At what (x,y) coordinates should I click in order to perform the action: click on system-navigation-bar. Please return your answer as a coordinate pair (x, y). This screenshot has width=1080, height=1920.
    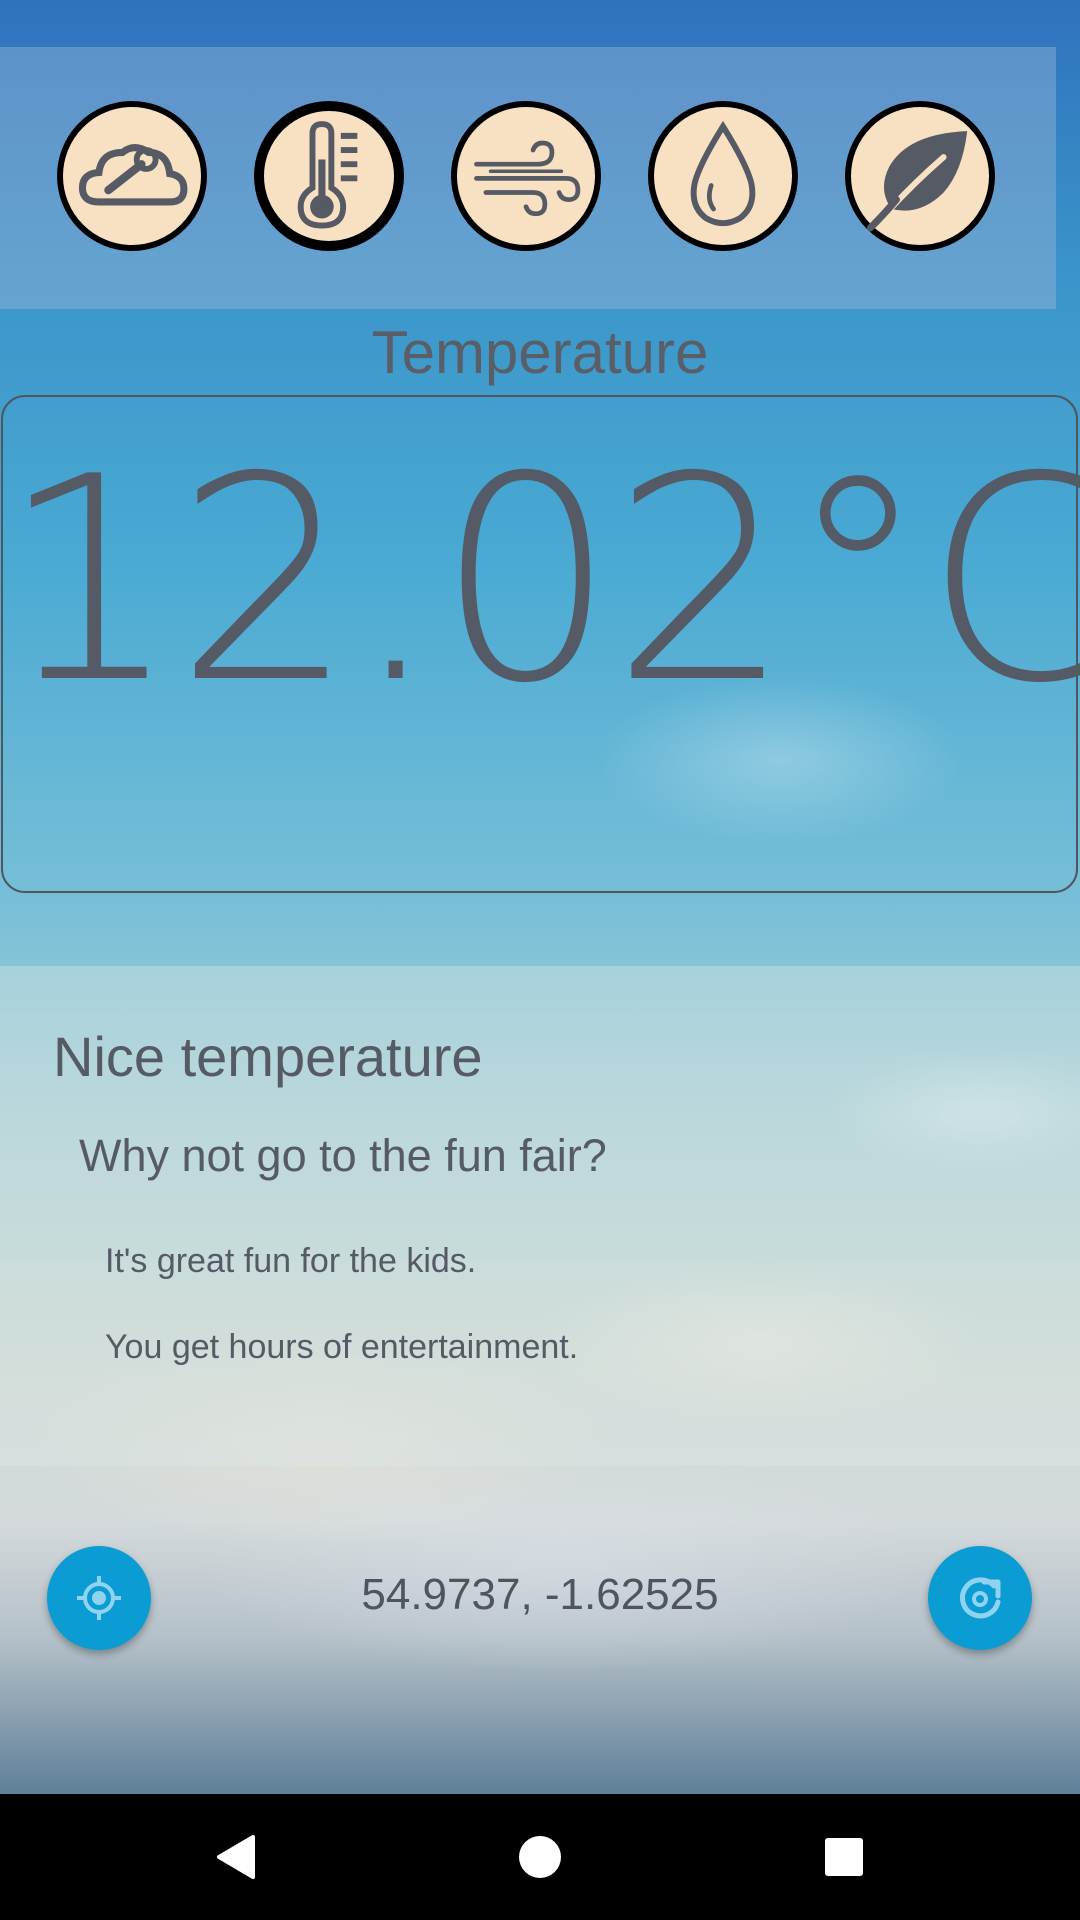
    Looking at the image, I should click on (540, 1857).